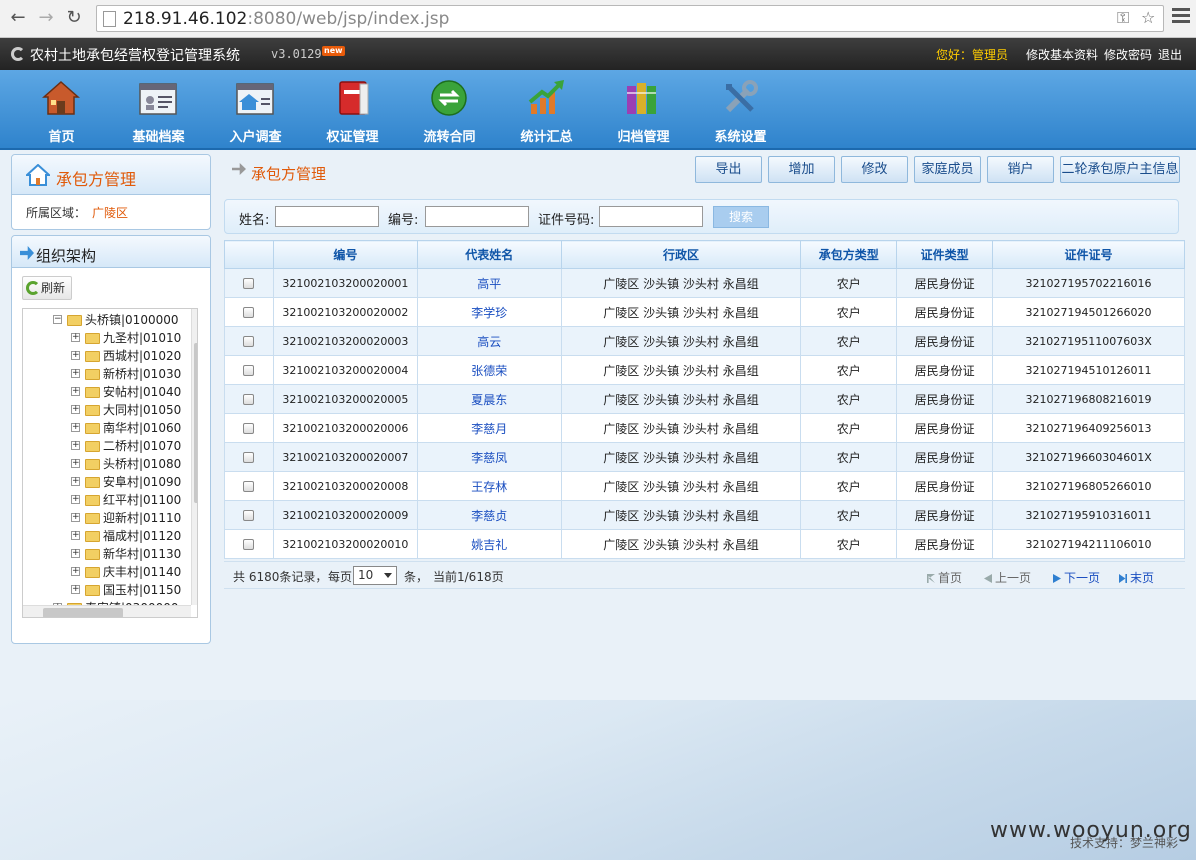 This screenshot has width=1196, height=860. What do you see at coordinates (489, 428) in the screenshot?
I see `table-cell: 李慈月` at bounding box center [489, 428].